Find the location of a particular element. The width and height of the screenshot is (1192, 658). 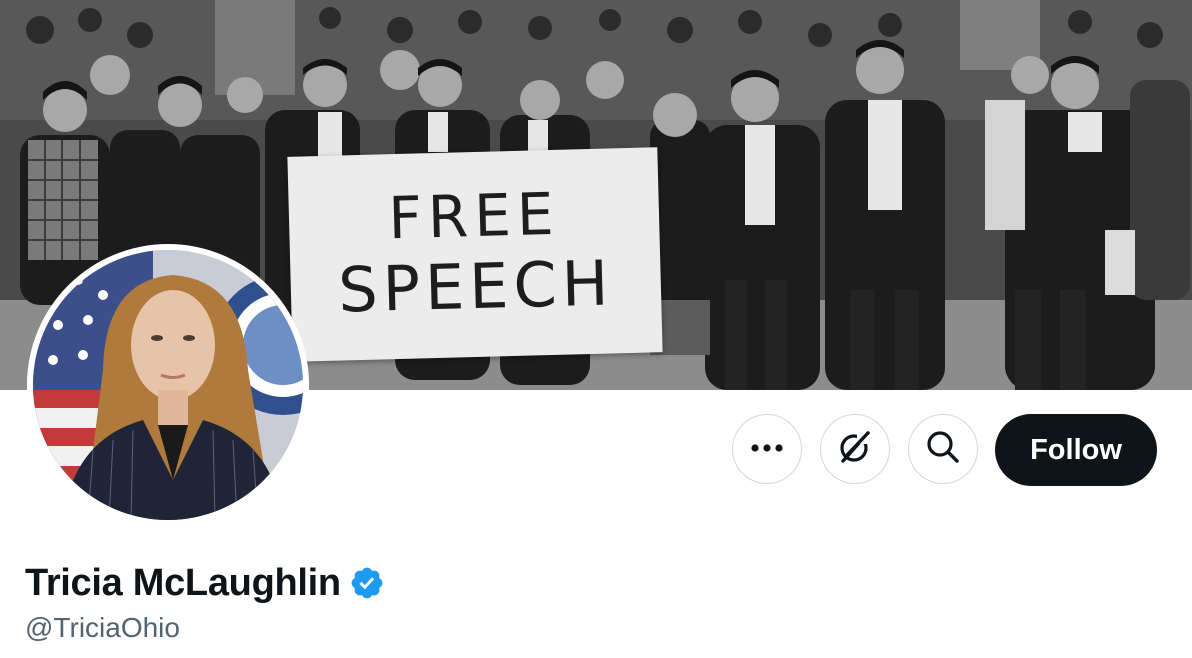

sign-text-line2: SPEECH is located at coordinates (476, 286).